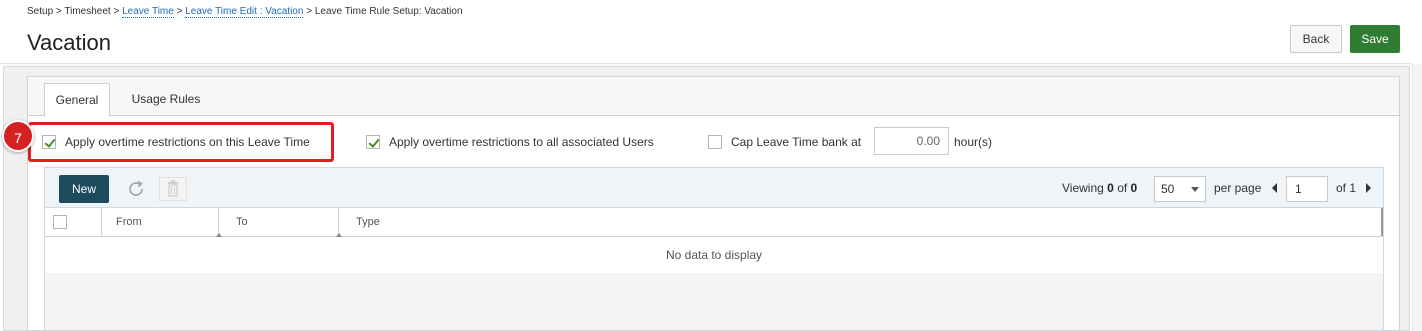 The width and height of the screenshot is (1422, 331). Describe the element at coordinates (77, 100) in the screenshot. I see `tab-general: General` at that location.